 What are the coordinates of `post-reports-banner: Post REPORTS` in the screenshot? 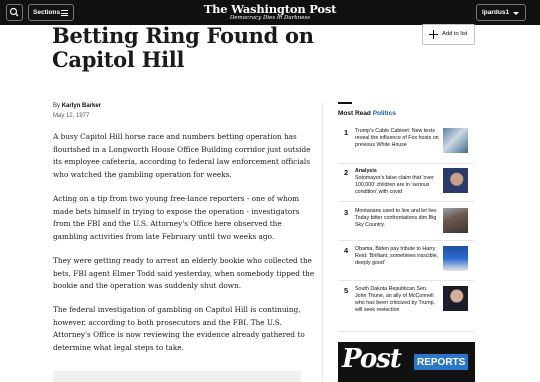 It's located at (406, 362).